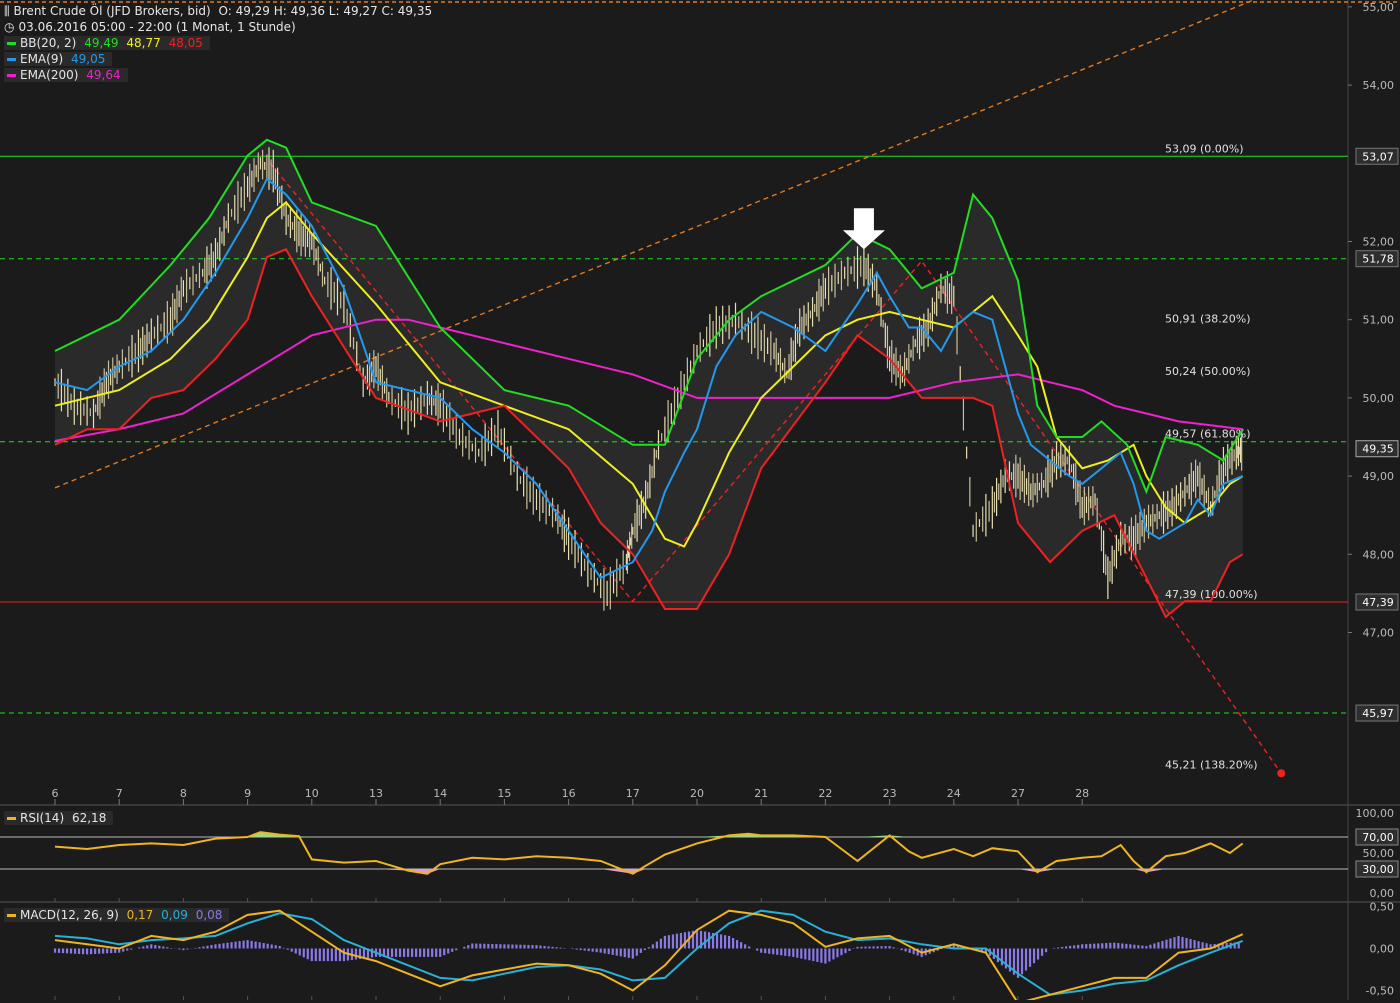 The height and width of the screenshot is (1003, 1400). I want to click on x-tick-label: 27, so click(1018, 793).